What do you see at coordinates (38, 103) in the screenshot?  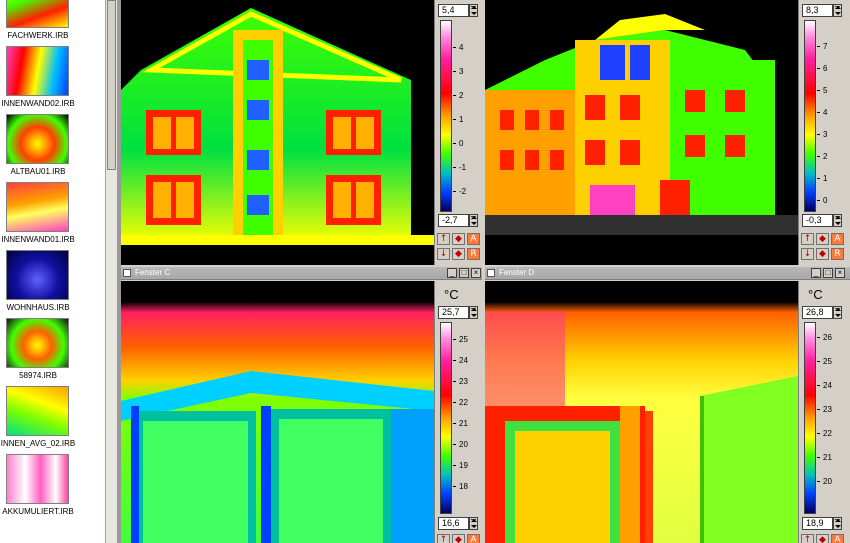 I see `thumbnail-label: INNENWAND02.IRB` at bounding box center [38, 103].